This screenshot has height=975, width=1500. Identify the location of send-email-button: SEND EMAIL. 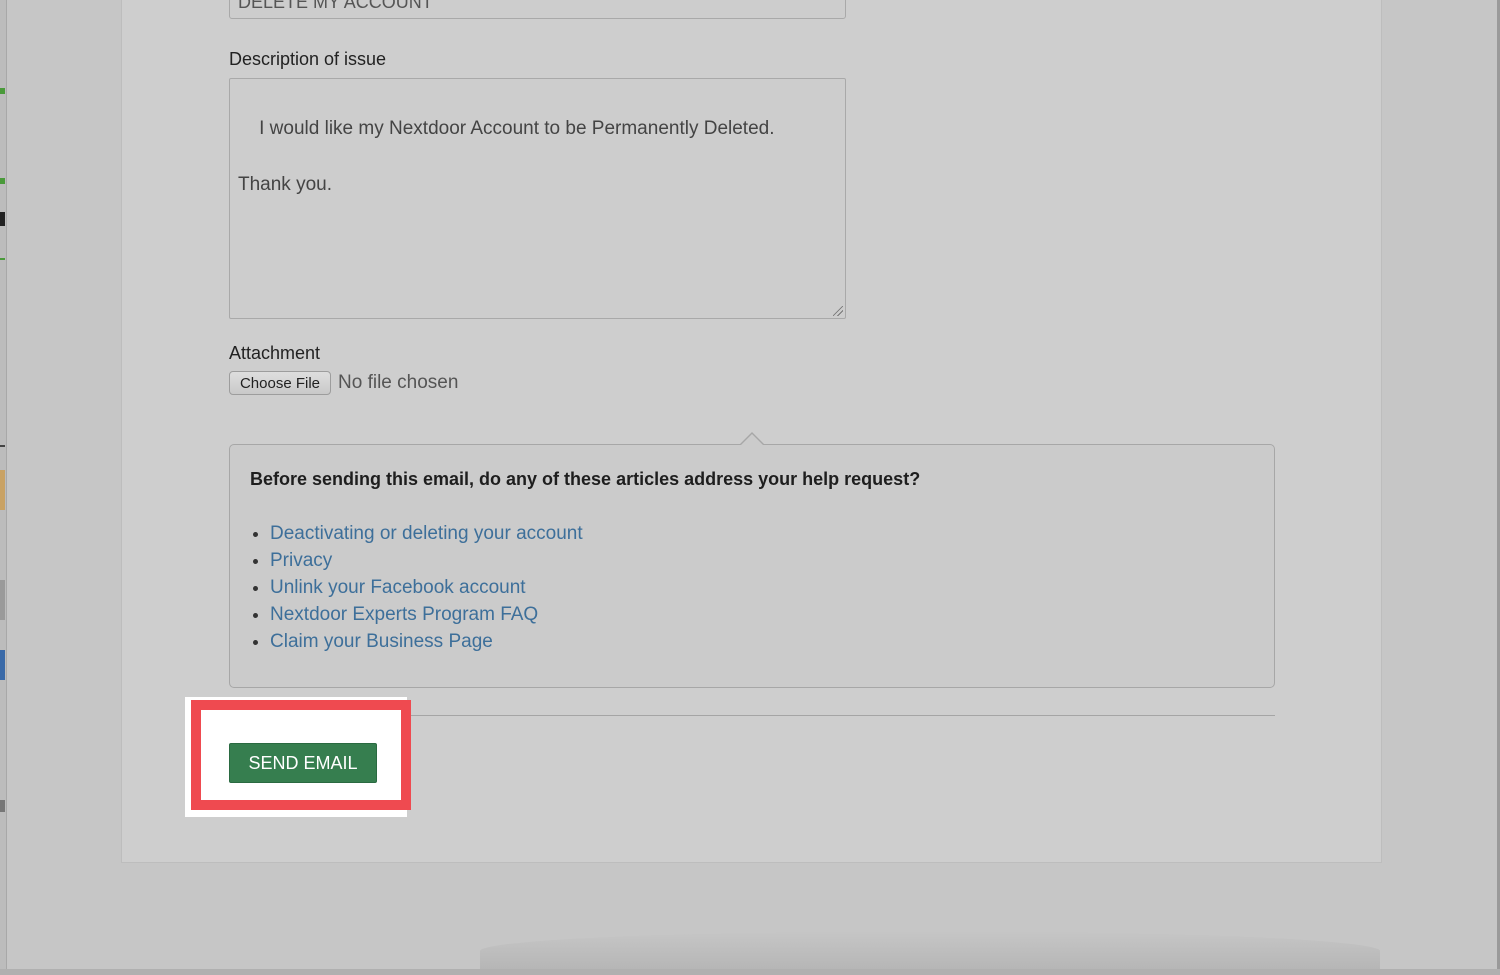
(303, 763).